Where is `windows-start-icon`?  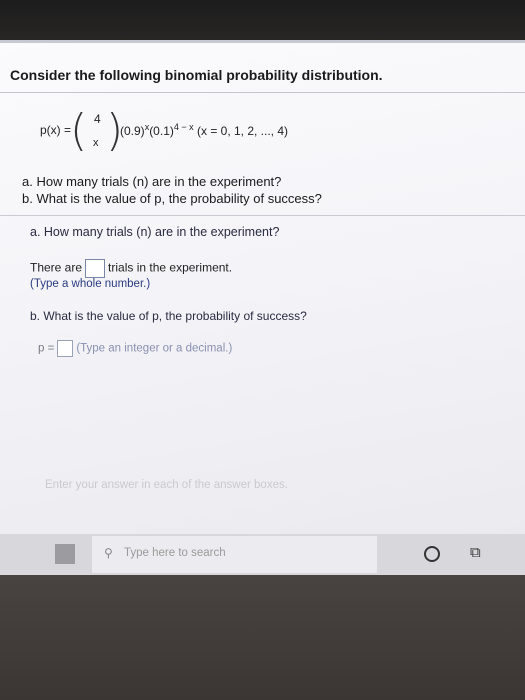
windows-start-icon is located at coordinates (65, 554).